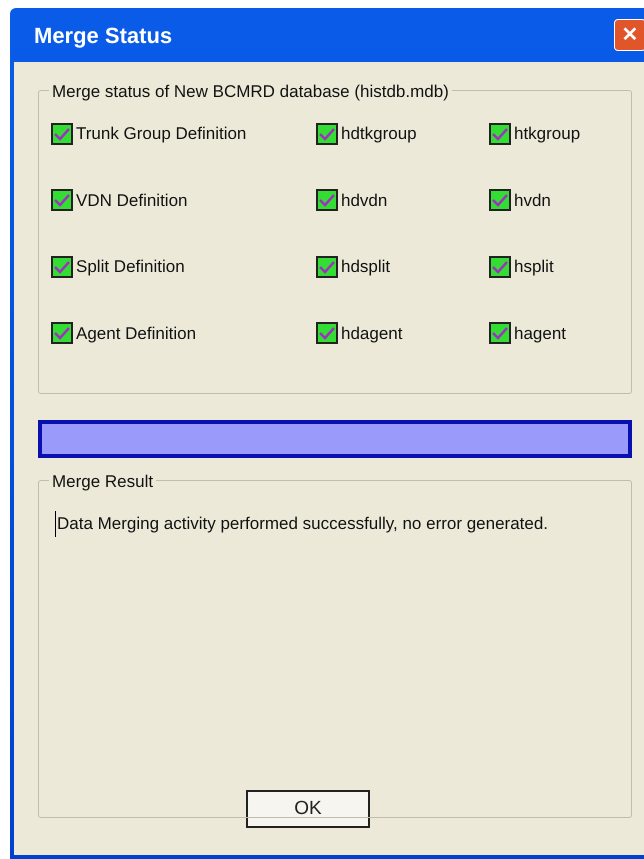 Image resolution: width=644 pixels, height=859 pixels. Describe the element at coordinates (364, 201) in the screenshot. I see `checkbox-label: hdvdn` at that location.